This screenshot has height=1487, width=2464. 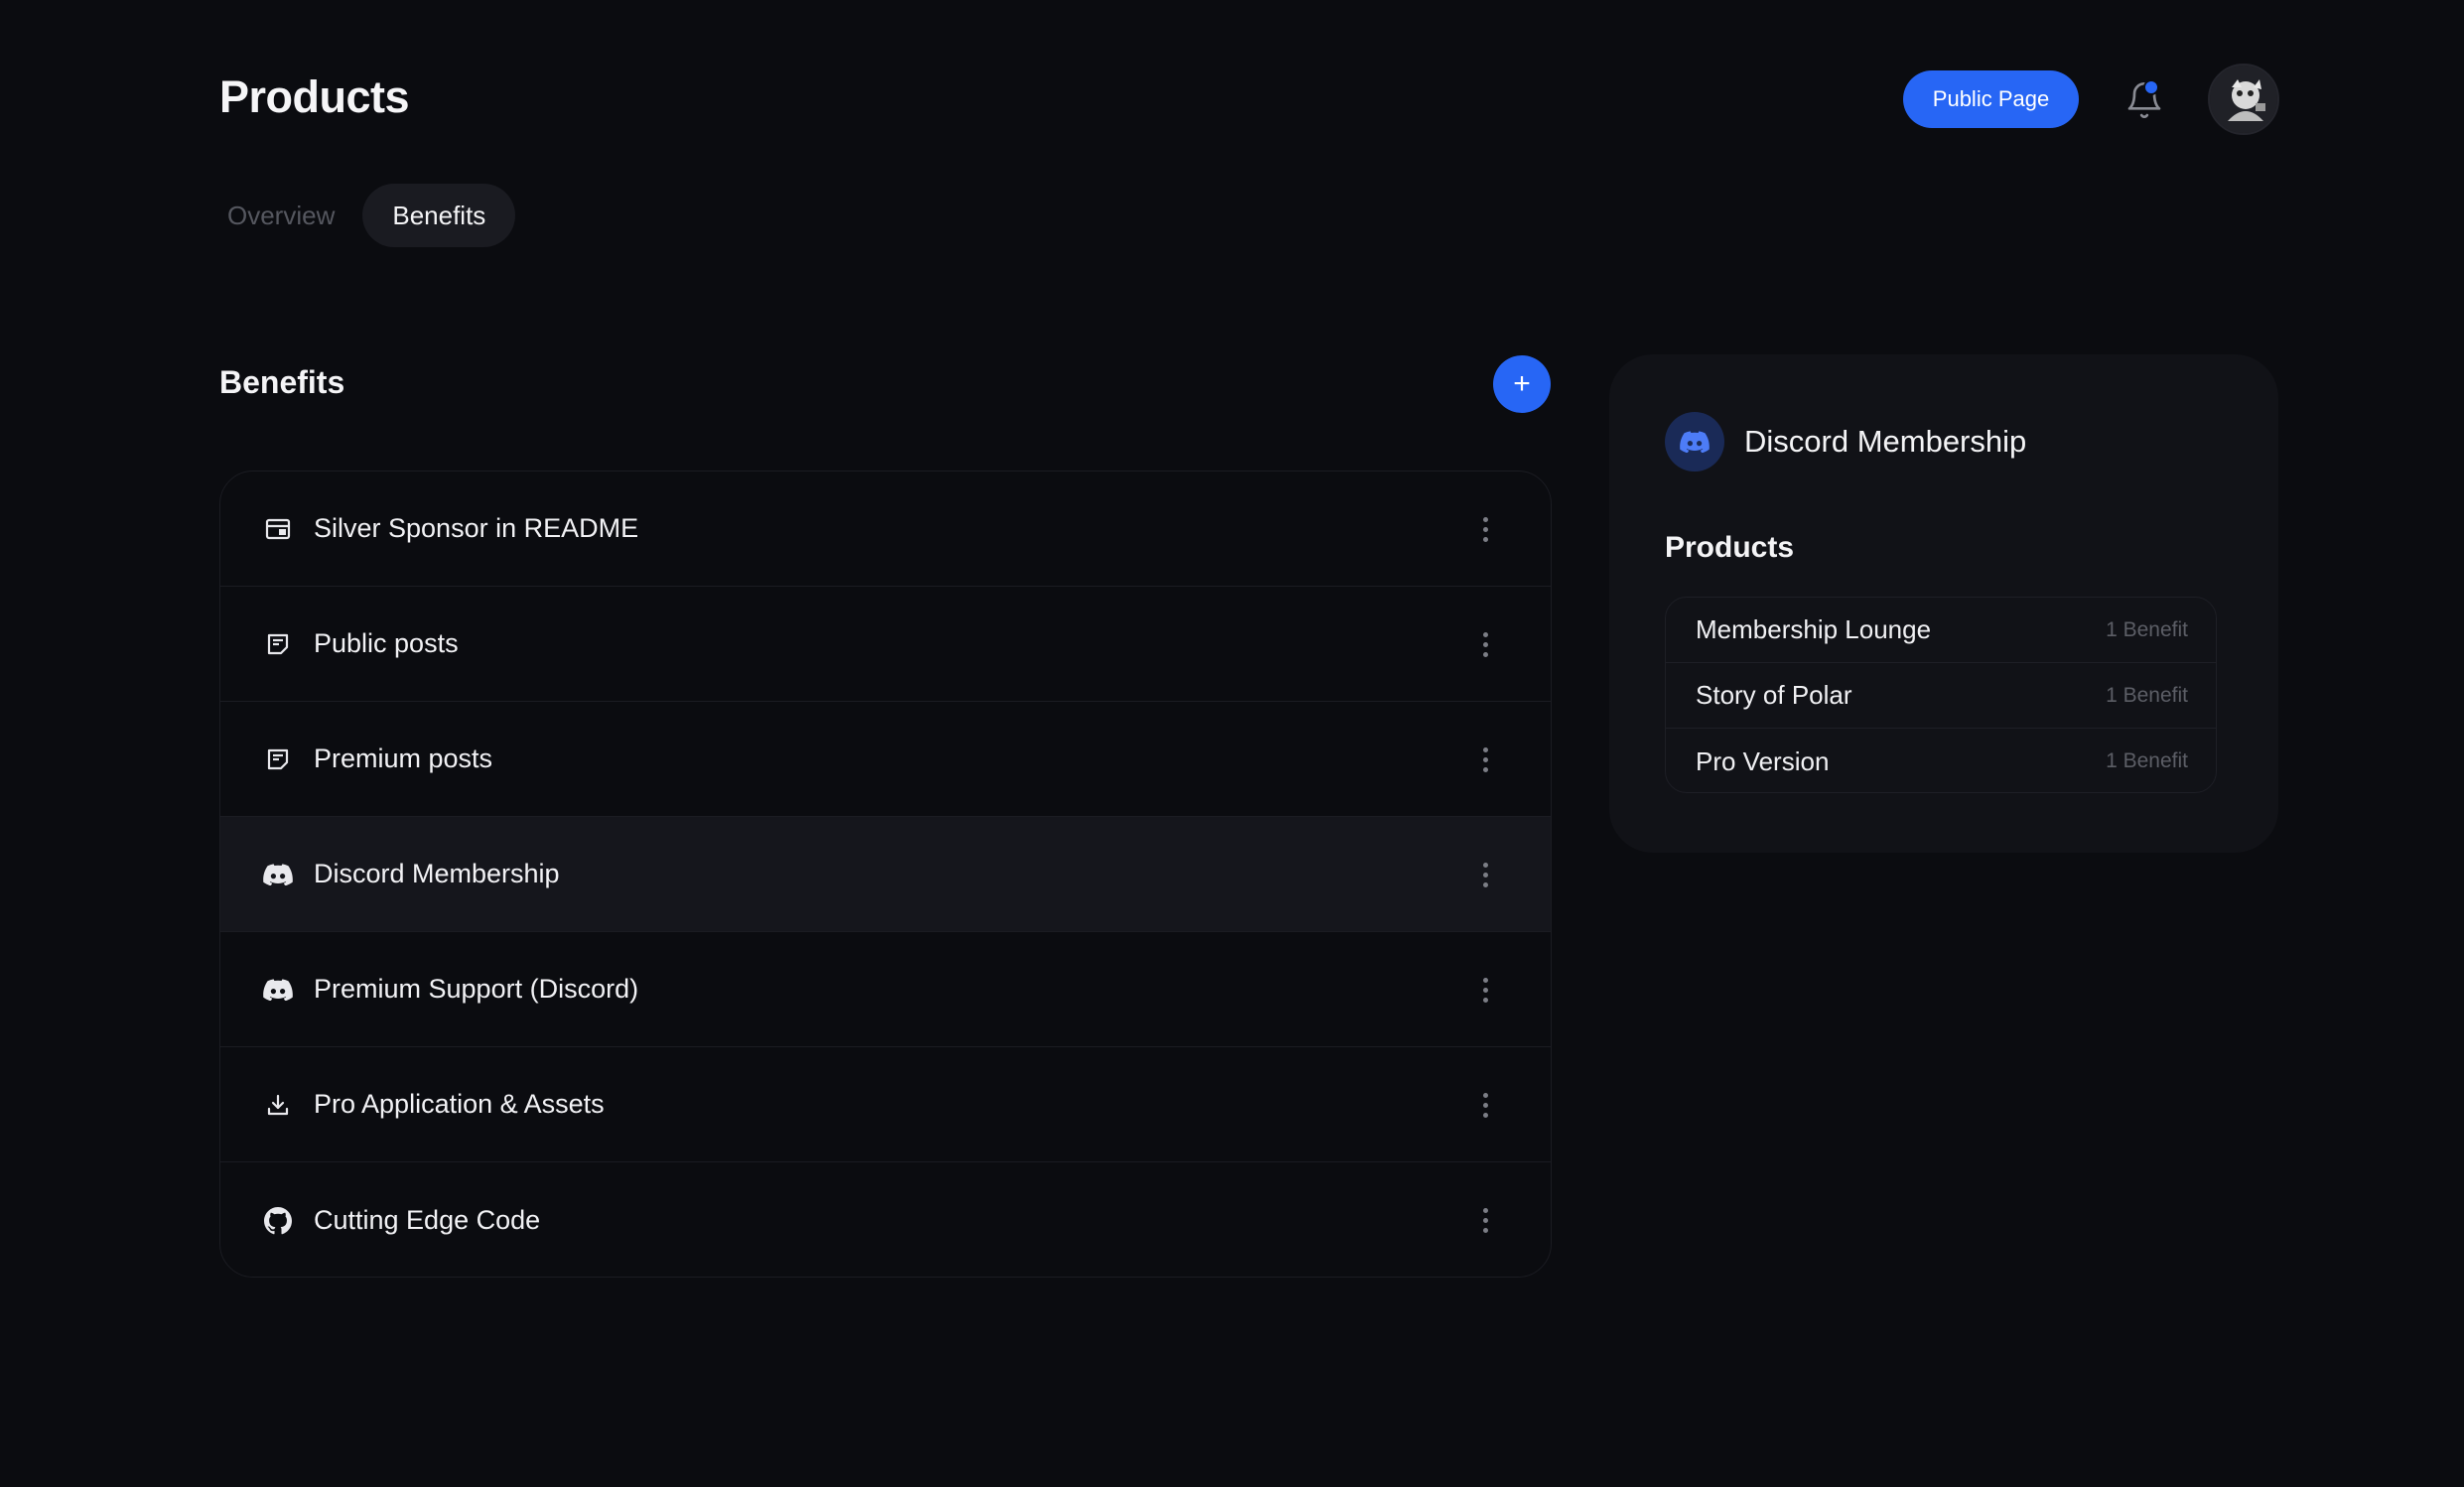 I want to click on product-row: Story of Polar 1 Benefit, so click(x=1941, y=696).